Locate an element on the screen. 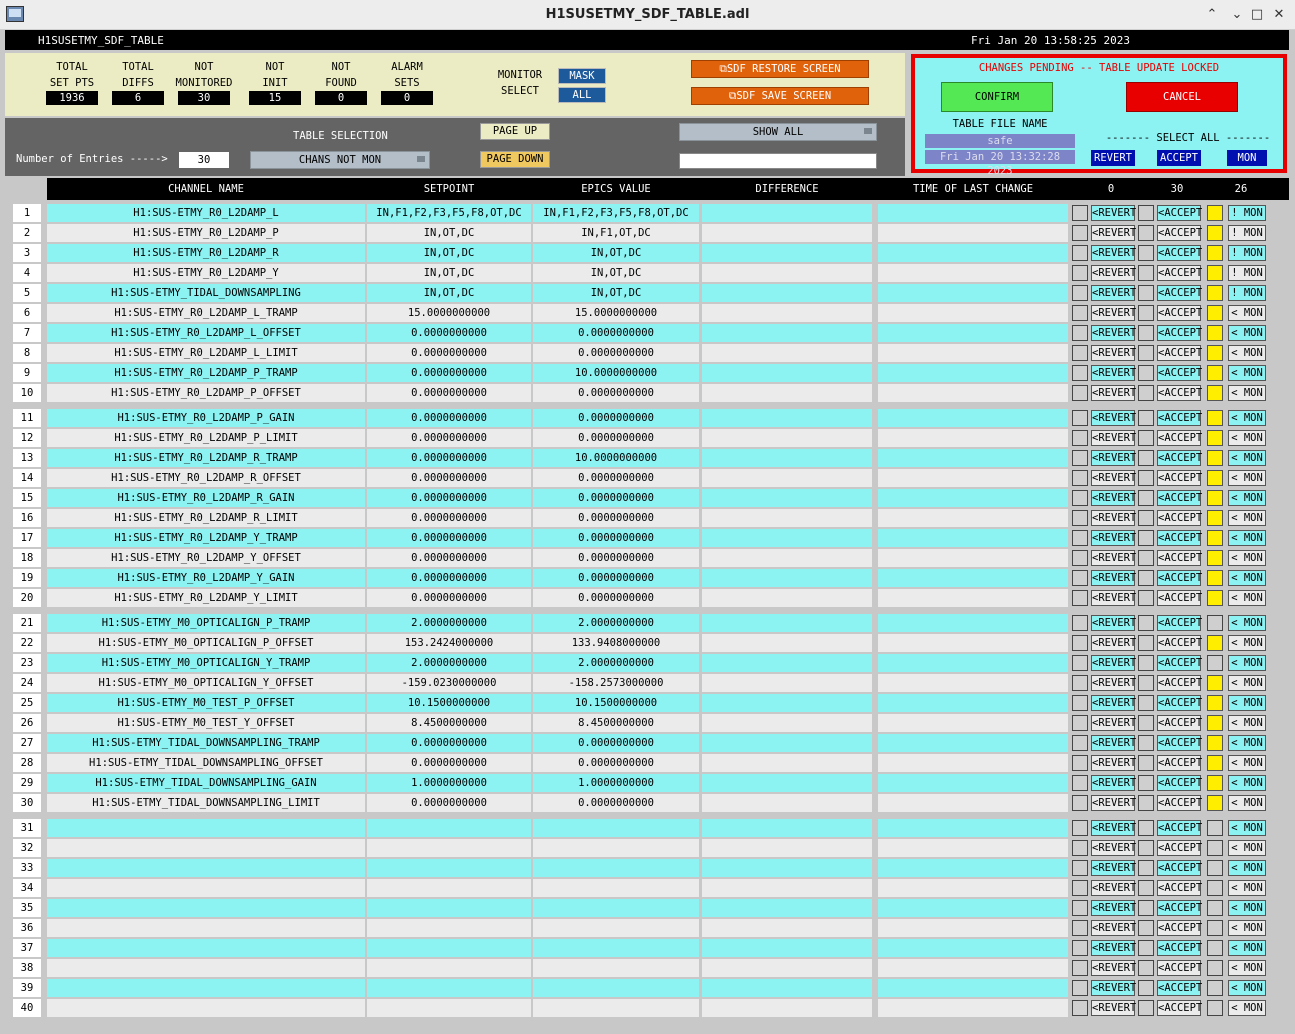 The width and height of the screenshot is (1295, 1034). show-all-dropdown: SHOW ALL is located at coordinates (778, 132).